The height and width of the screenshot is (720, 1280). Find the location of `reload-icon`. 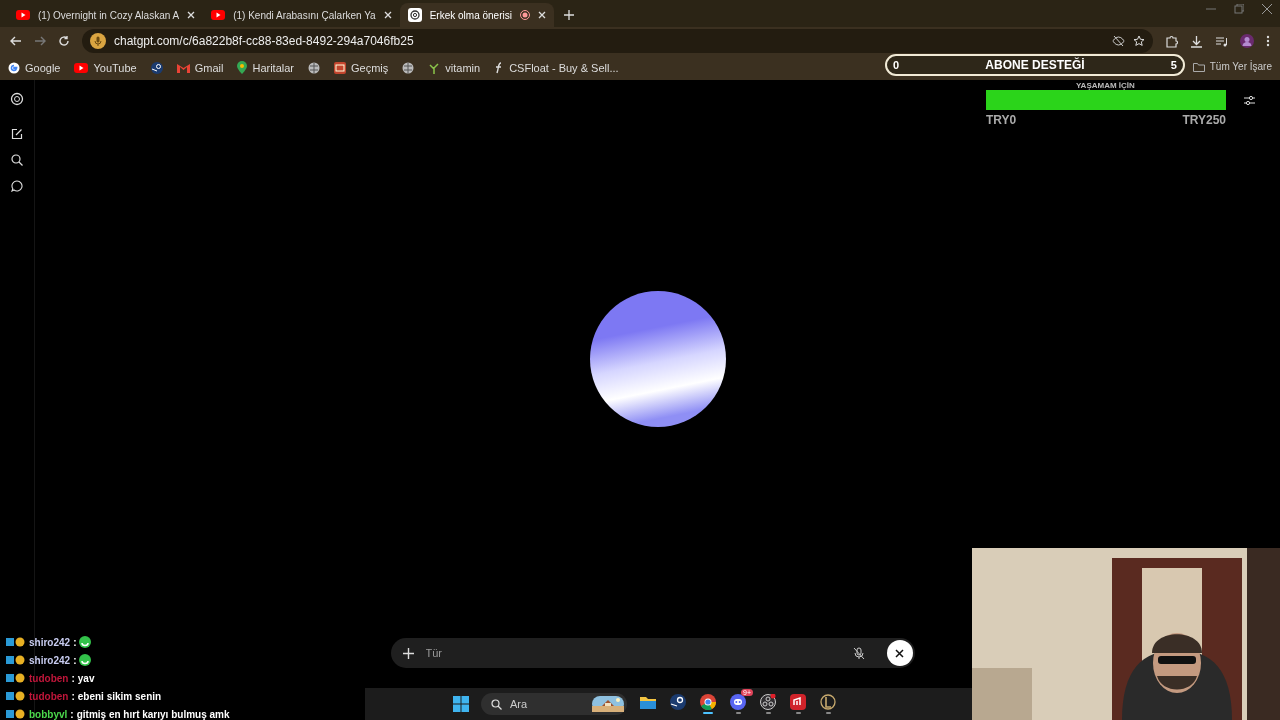

reload-icon is located at coordinates (64, 41).